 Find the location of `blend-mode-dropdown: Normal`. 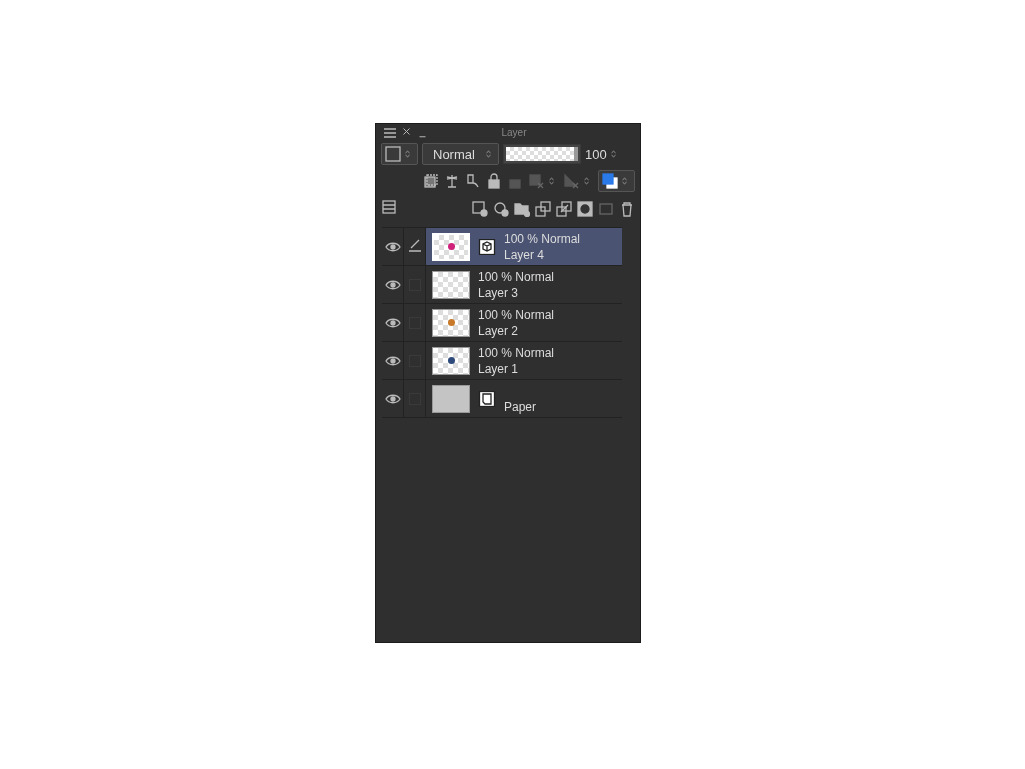

blend-mode-dropdown: Normal is located at coordinates (460, 154).